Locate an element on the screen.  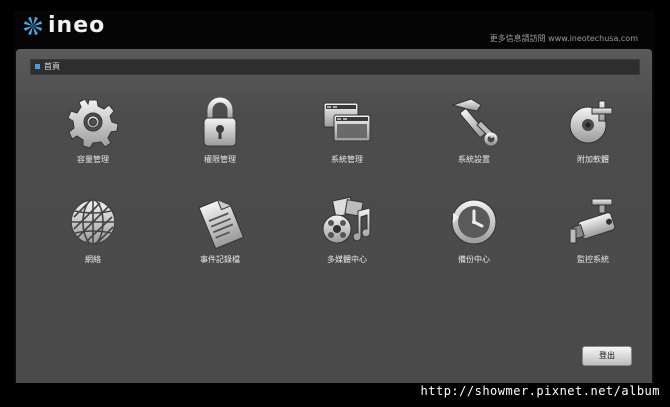
logo-text: ineo is located at coordinates (77, 25).